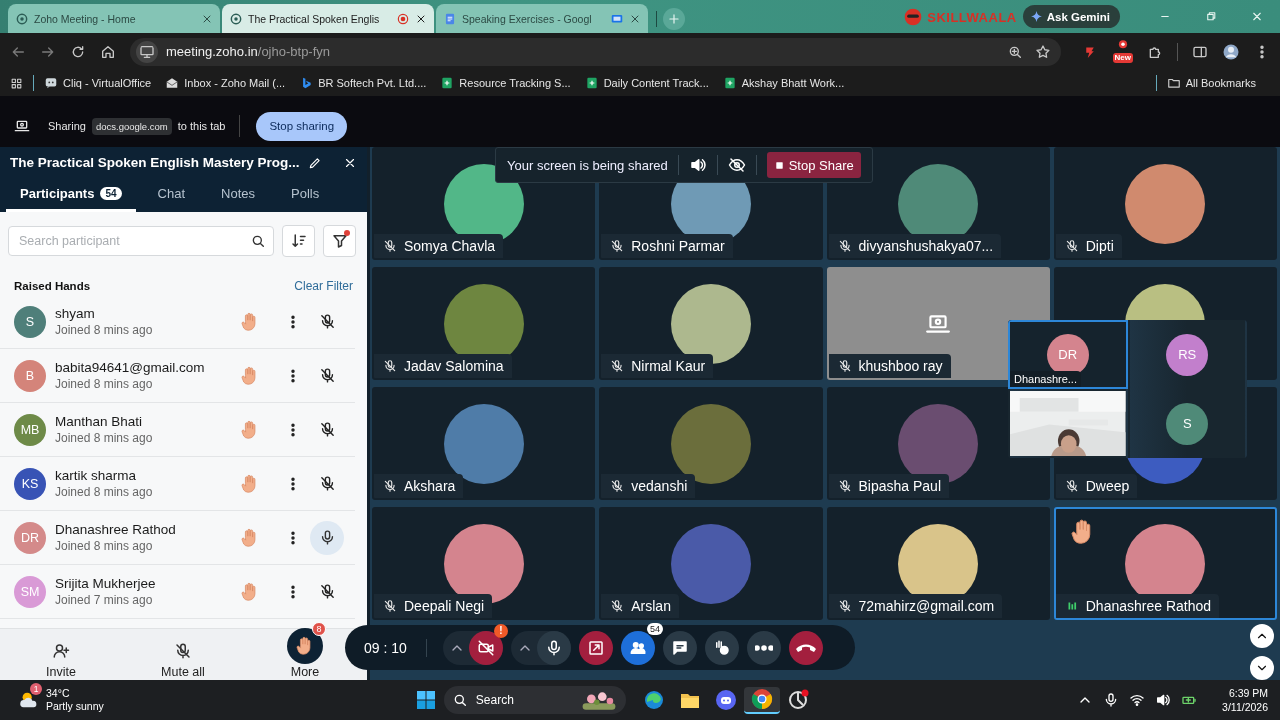 The height and width of the screenshot is (720, 1280). Describe the element at coordinates (183, 651) in the screenshot. I see `mute-all-icon` at that location.